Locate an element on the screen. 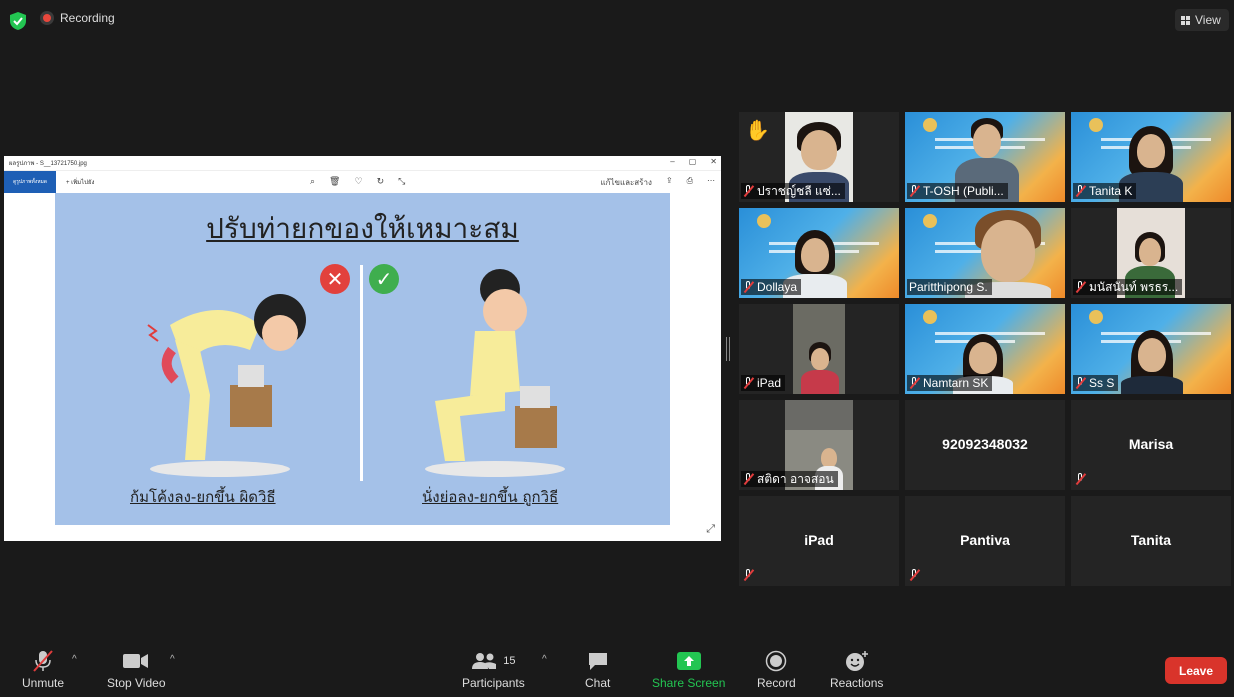 The height and width of the screenshot is (697, 1234). participant-name: Tanita is located at coordinates (1151, 540).